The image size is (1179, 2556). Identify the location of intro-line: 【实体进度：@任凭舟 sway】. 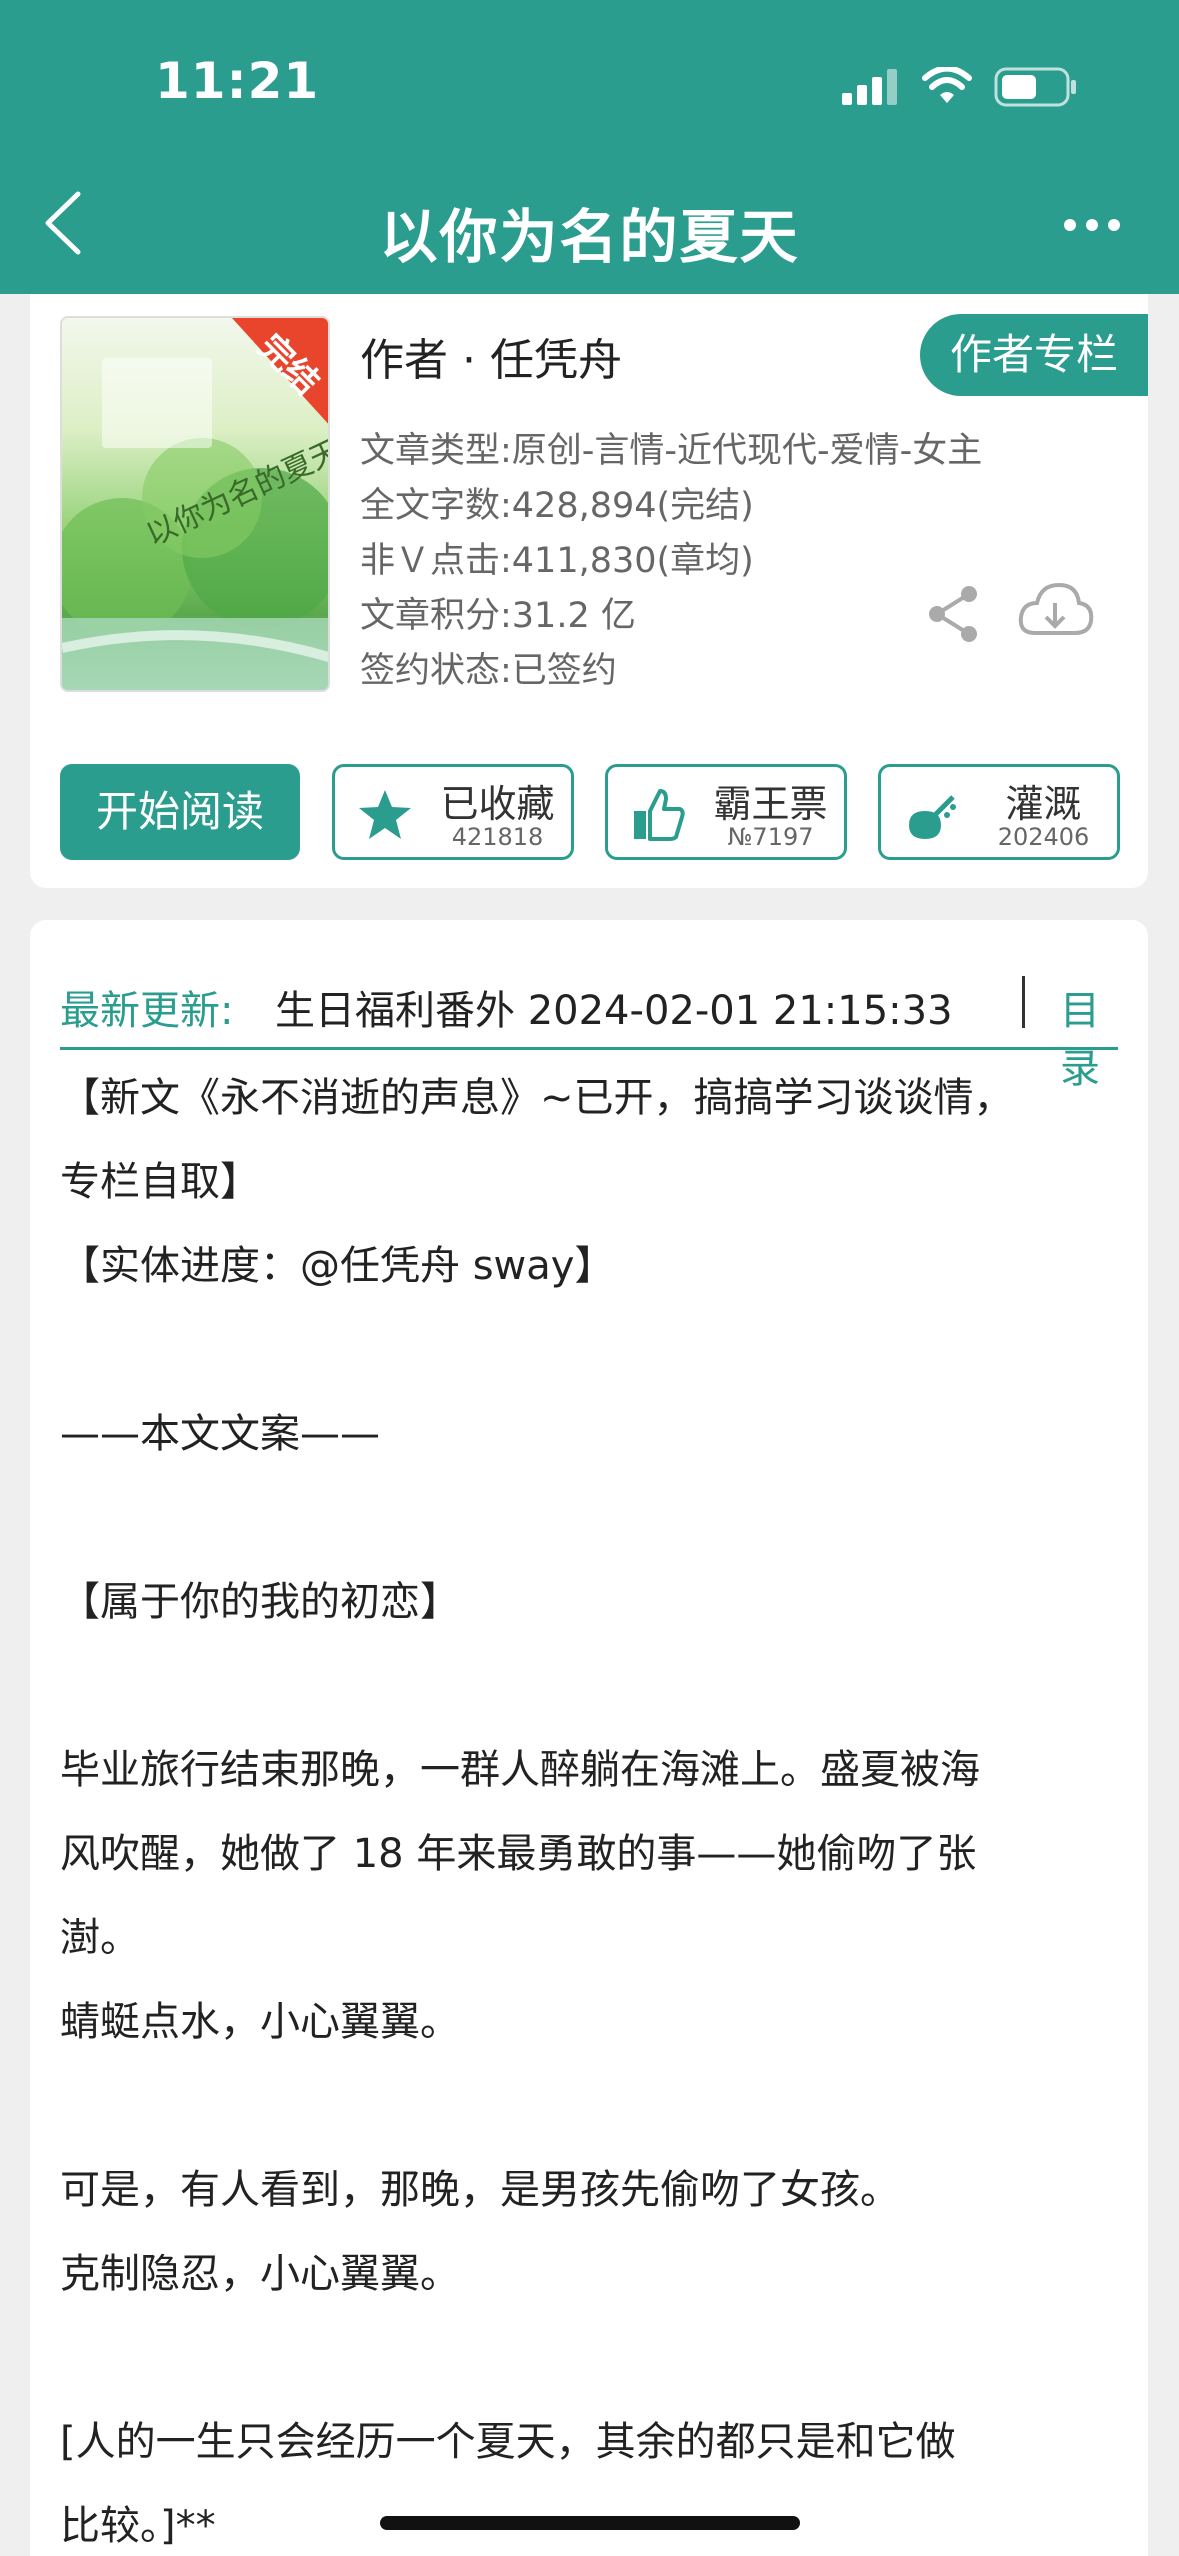
(337, 1266).